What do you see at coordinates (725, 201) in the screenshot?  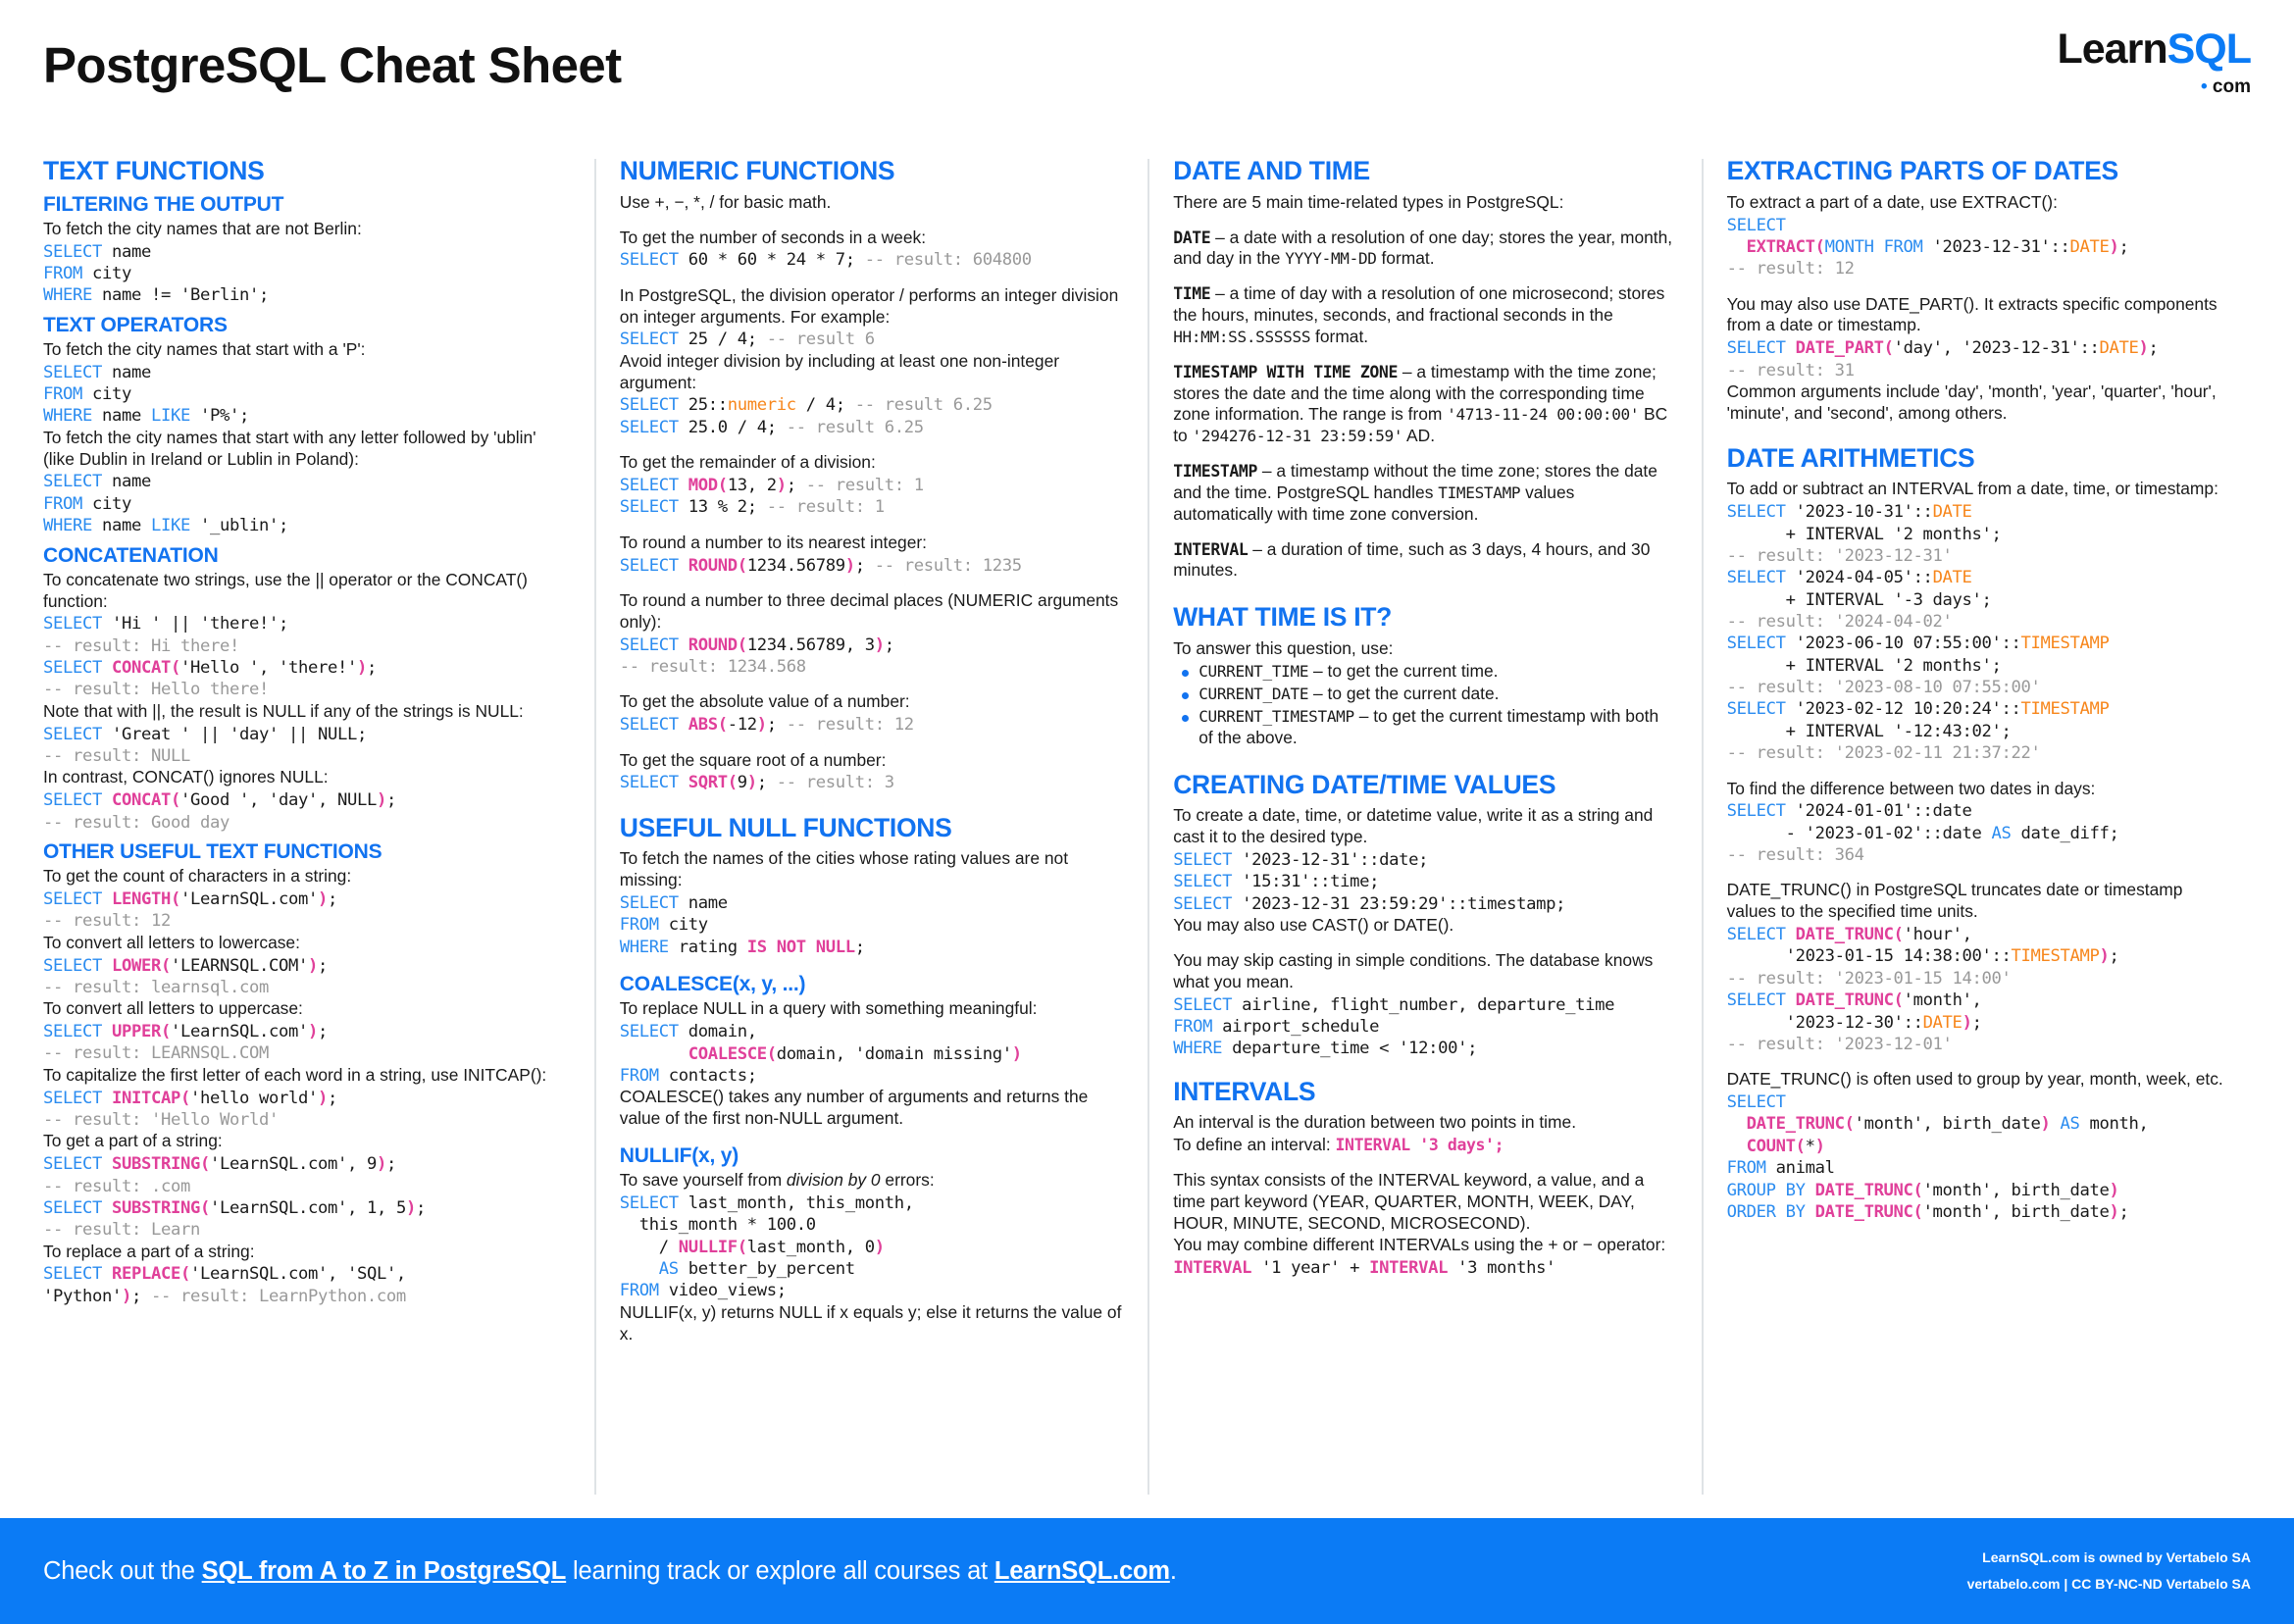 I see `text-basic-math: Use +, −, *, / for basic math.` at bounding box center [725, 201].